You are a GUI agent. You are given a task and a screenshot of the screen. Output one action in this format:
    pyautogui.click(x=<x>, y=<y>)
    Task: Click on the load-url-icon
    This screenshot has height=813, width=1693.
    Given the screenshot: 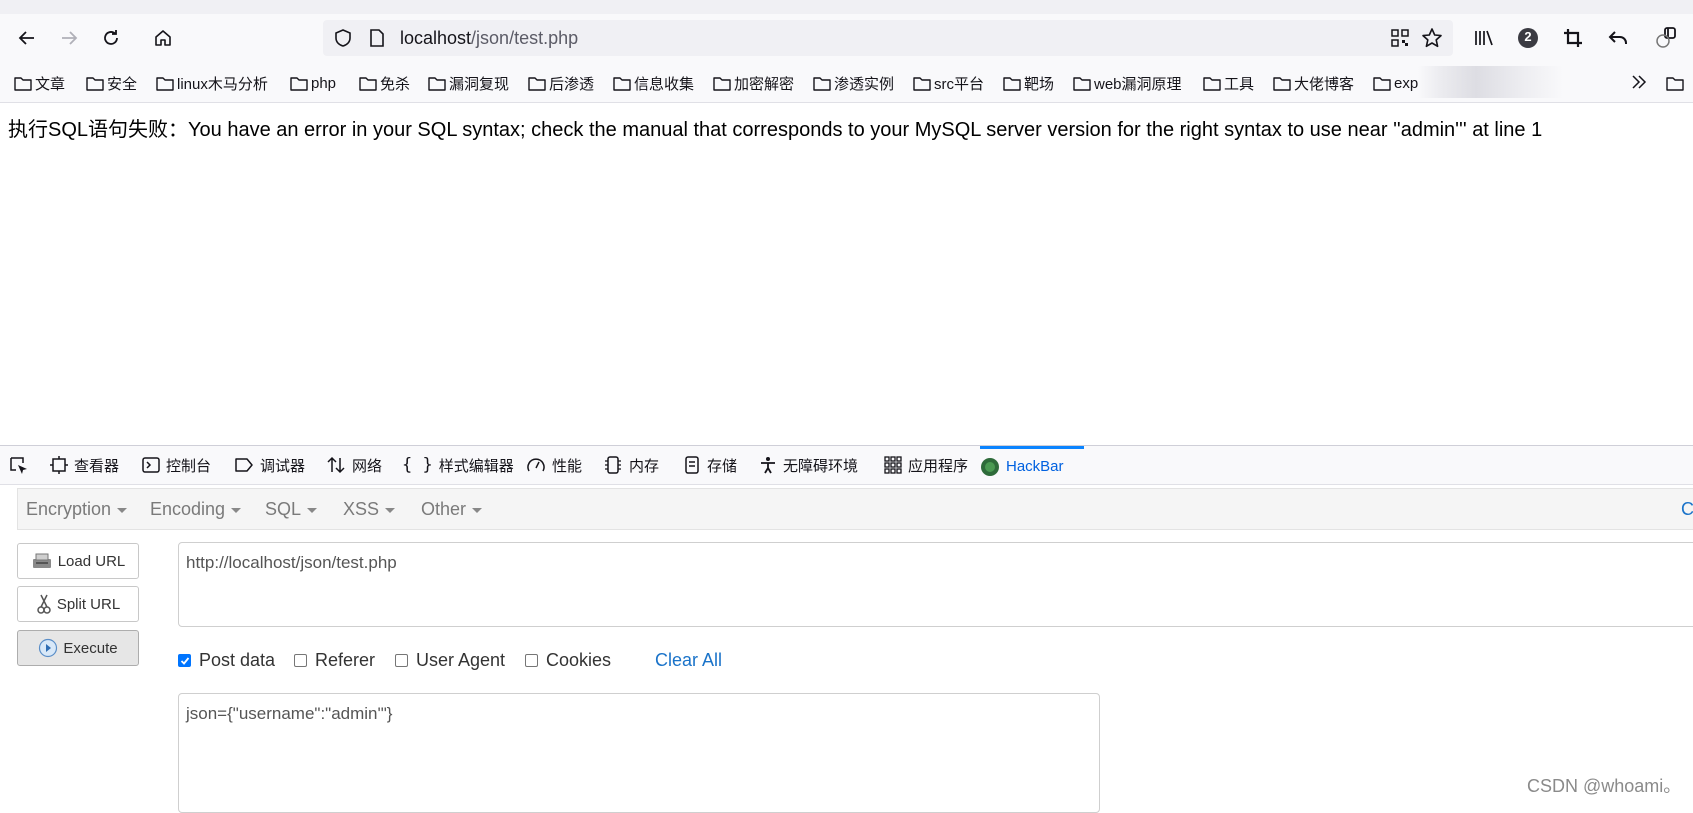 What is the action you would take?
    pyautogui.click(x=41, y=560)
    